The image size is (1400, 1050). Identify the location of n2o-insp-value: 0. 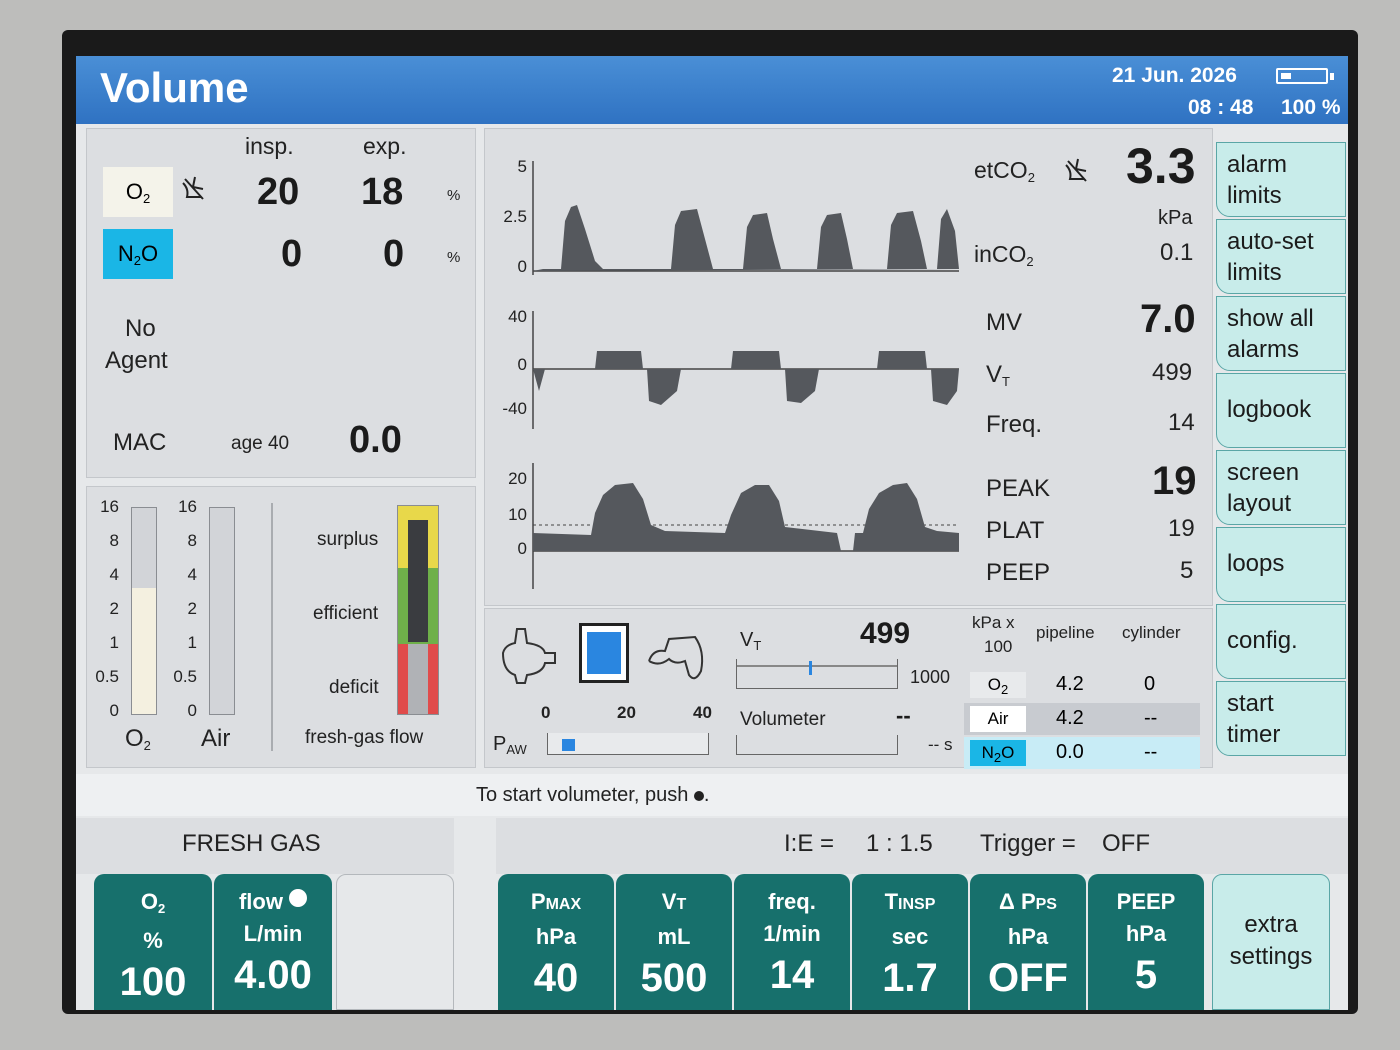
(292, 254).